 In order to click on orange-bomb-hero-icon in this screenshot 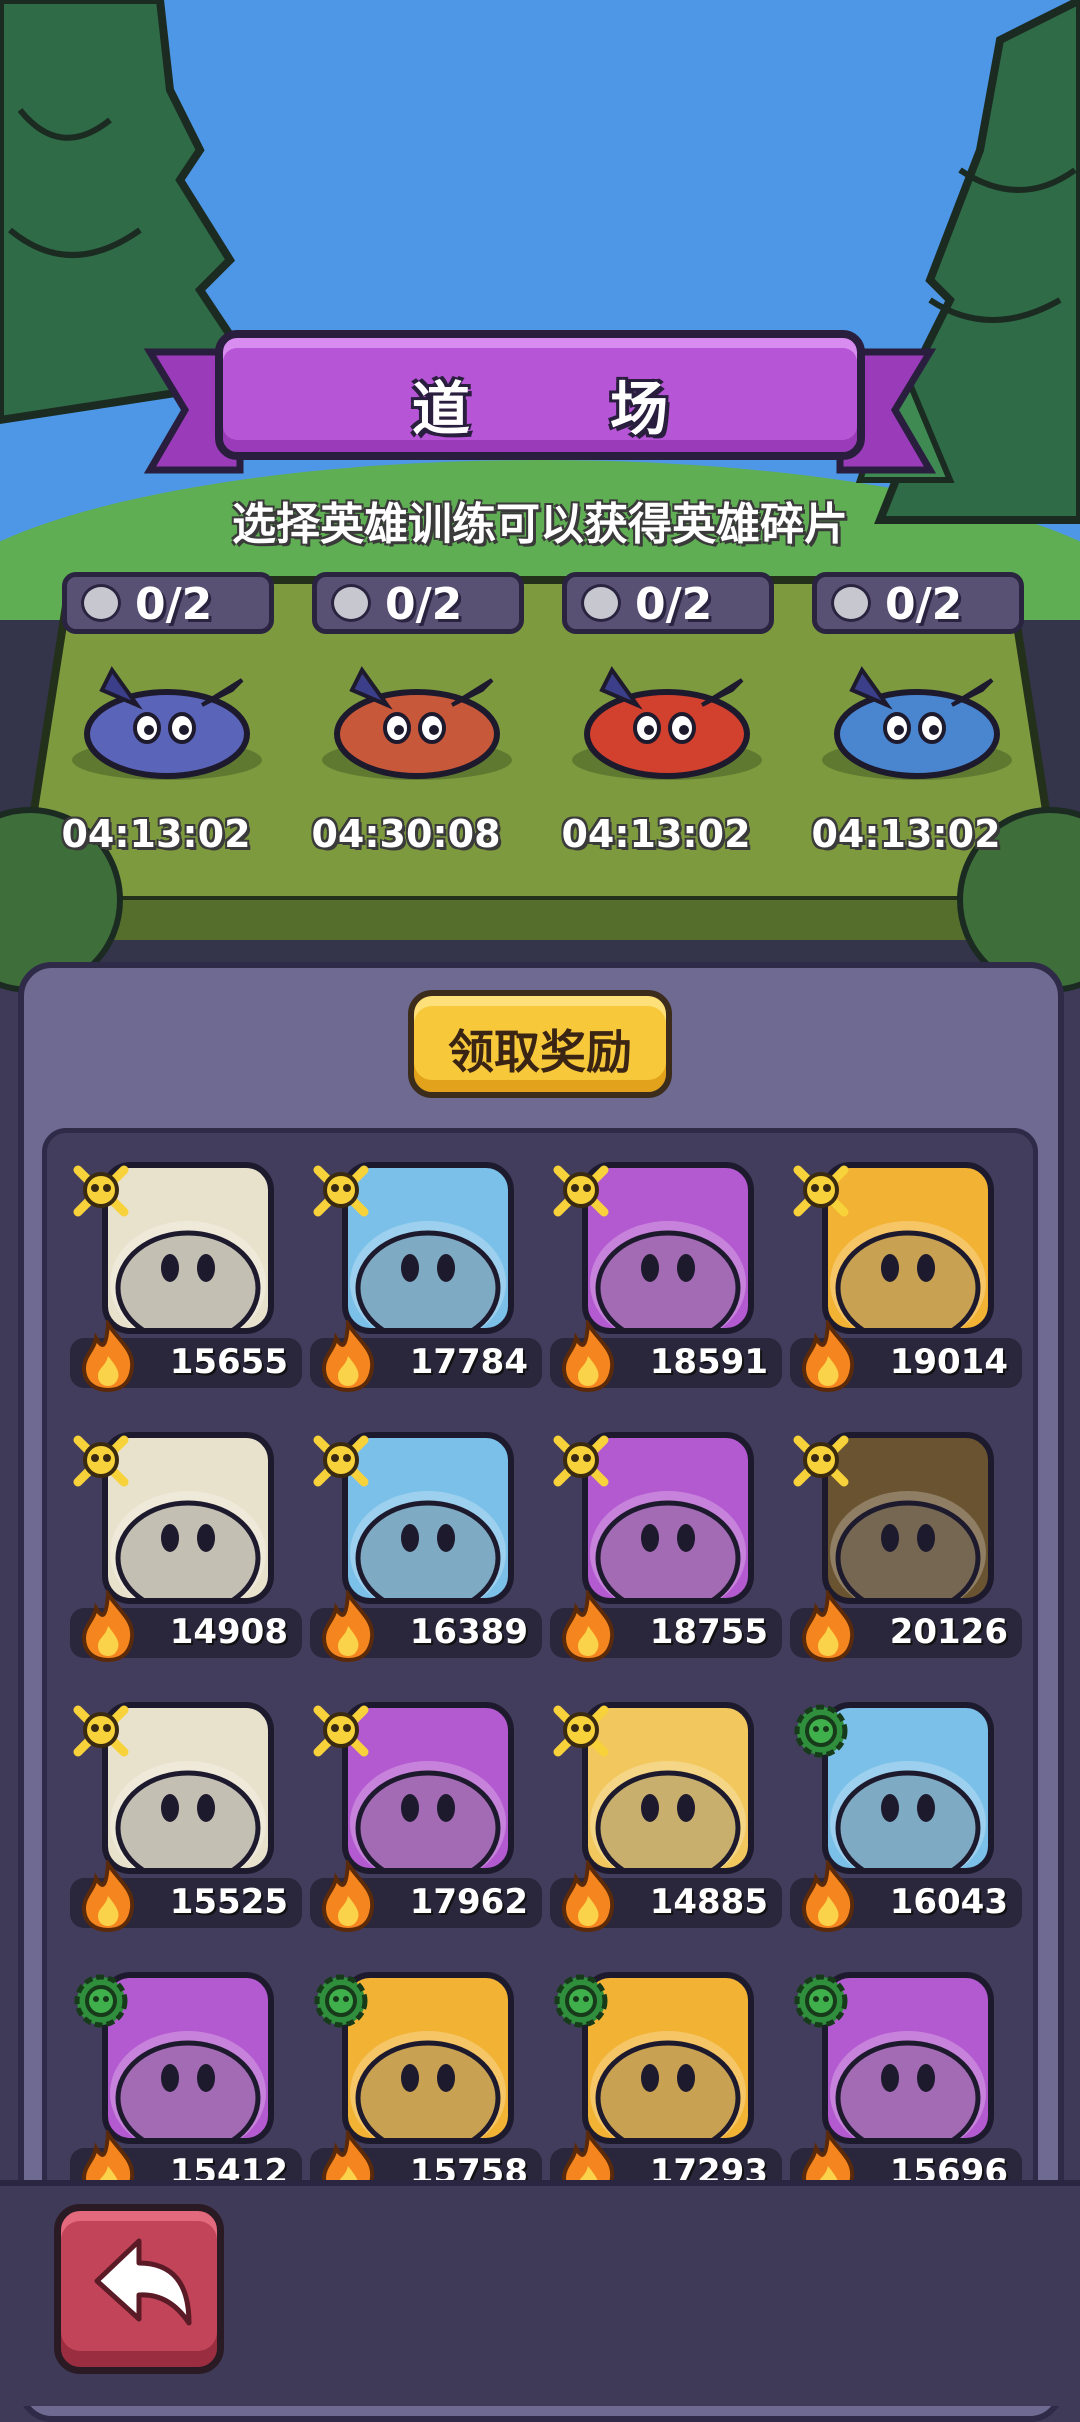, I will do `click(667, 723)`.